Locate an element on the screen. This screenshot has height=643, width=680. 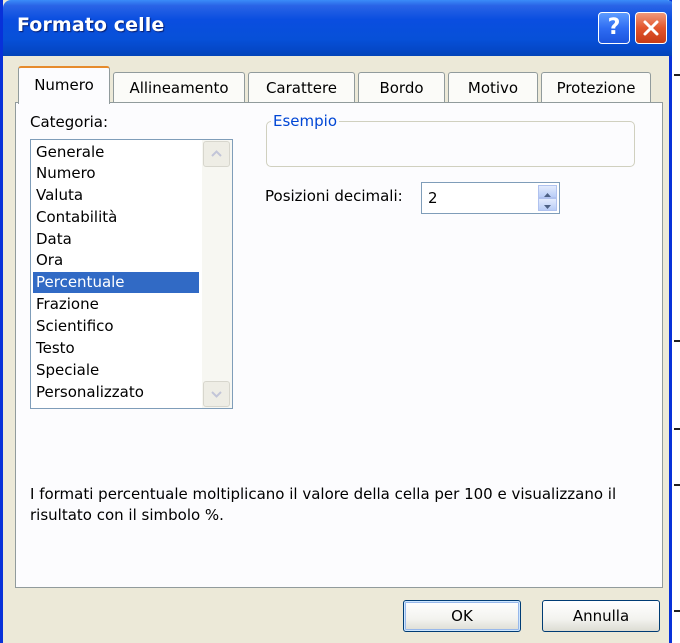
spin-down-icon is located at coordinates (547, 207).